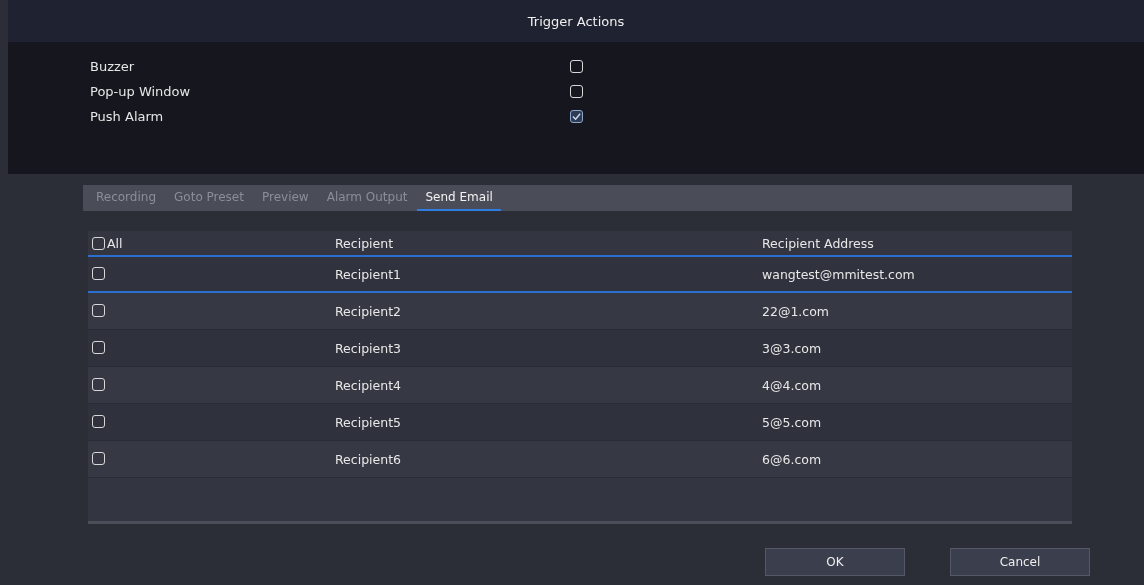 The height and width of the screenshot is (585, 1144). Describe the element at coordinates (369, 422) in the screenshot. I see `table-cell-text: Recipient5` at that location.